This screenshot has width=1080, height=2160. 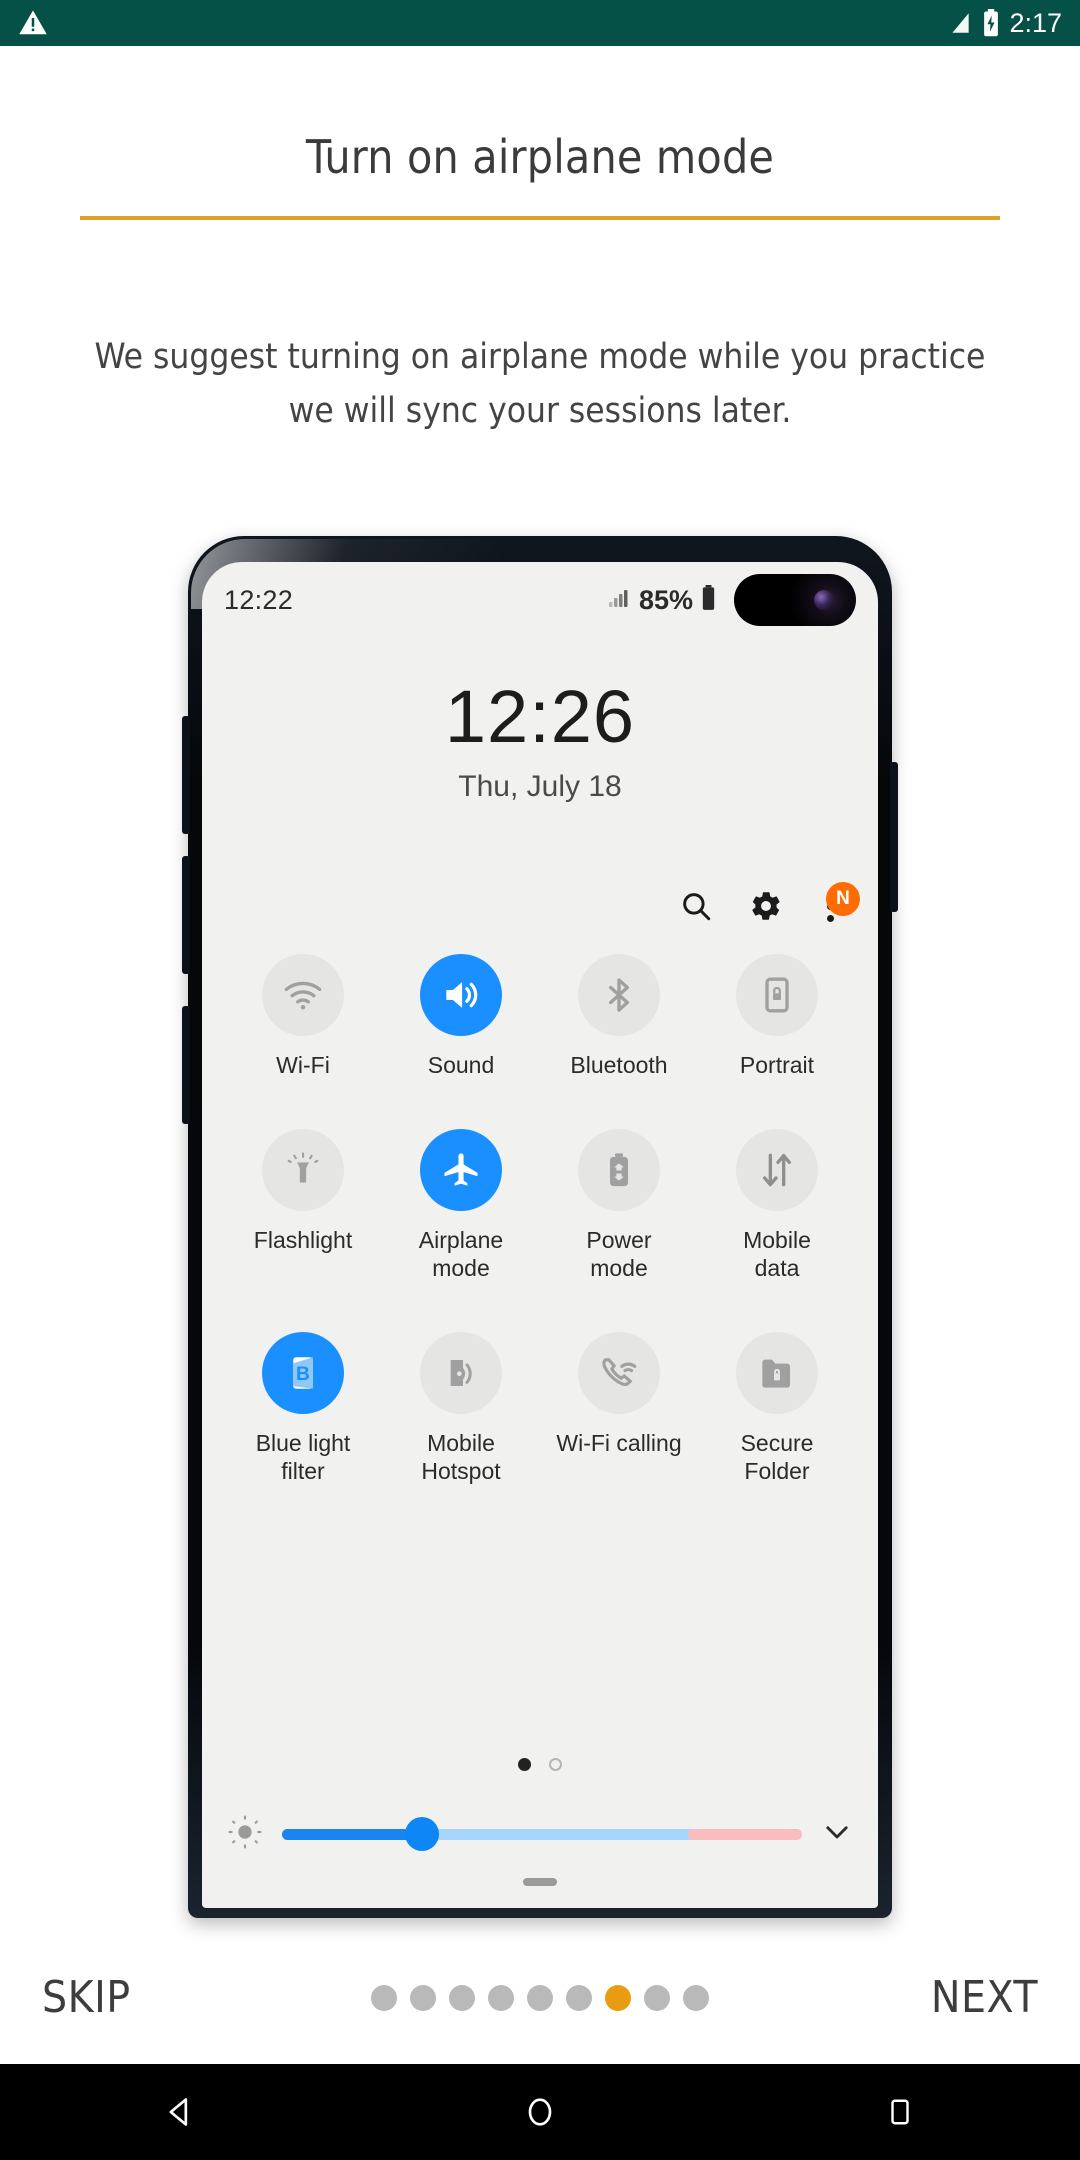 I want to click on recents-square-icon, so click(x=900, y=2112).